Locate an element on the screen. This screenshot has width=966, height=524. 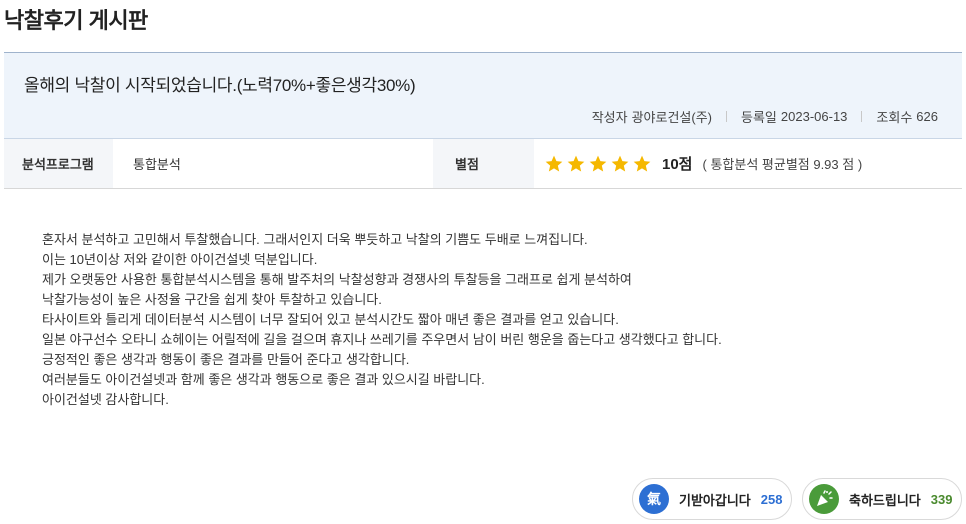
qi-icon: 氣 is located at coordinates (654, 499).